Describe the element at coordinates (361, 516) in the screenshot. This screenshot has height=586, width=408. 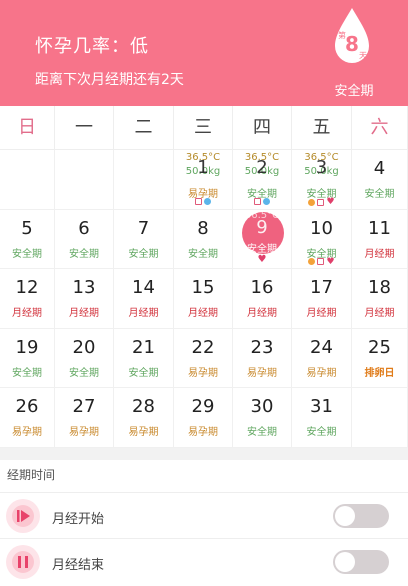
I see `period-start-toggle` at that location.